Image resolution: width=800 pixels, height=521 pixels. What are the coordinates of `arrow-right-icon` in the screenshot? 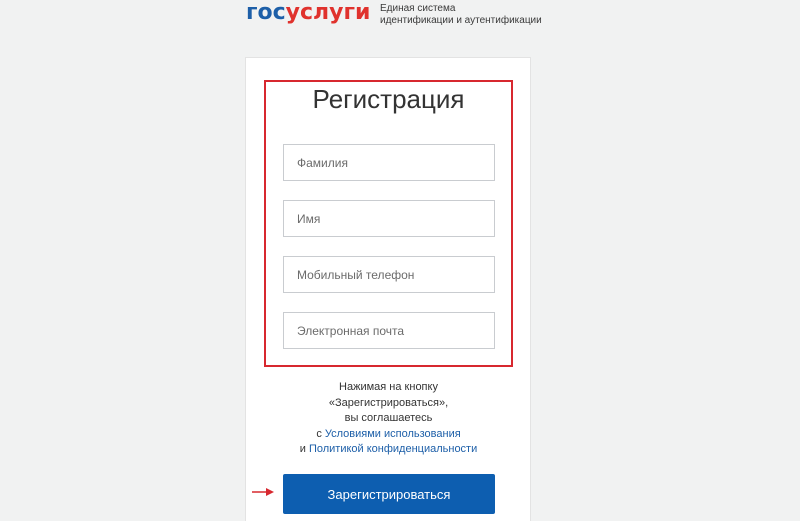 It's located at (263, 492).